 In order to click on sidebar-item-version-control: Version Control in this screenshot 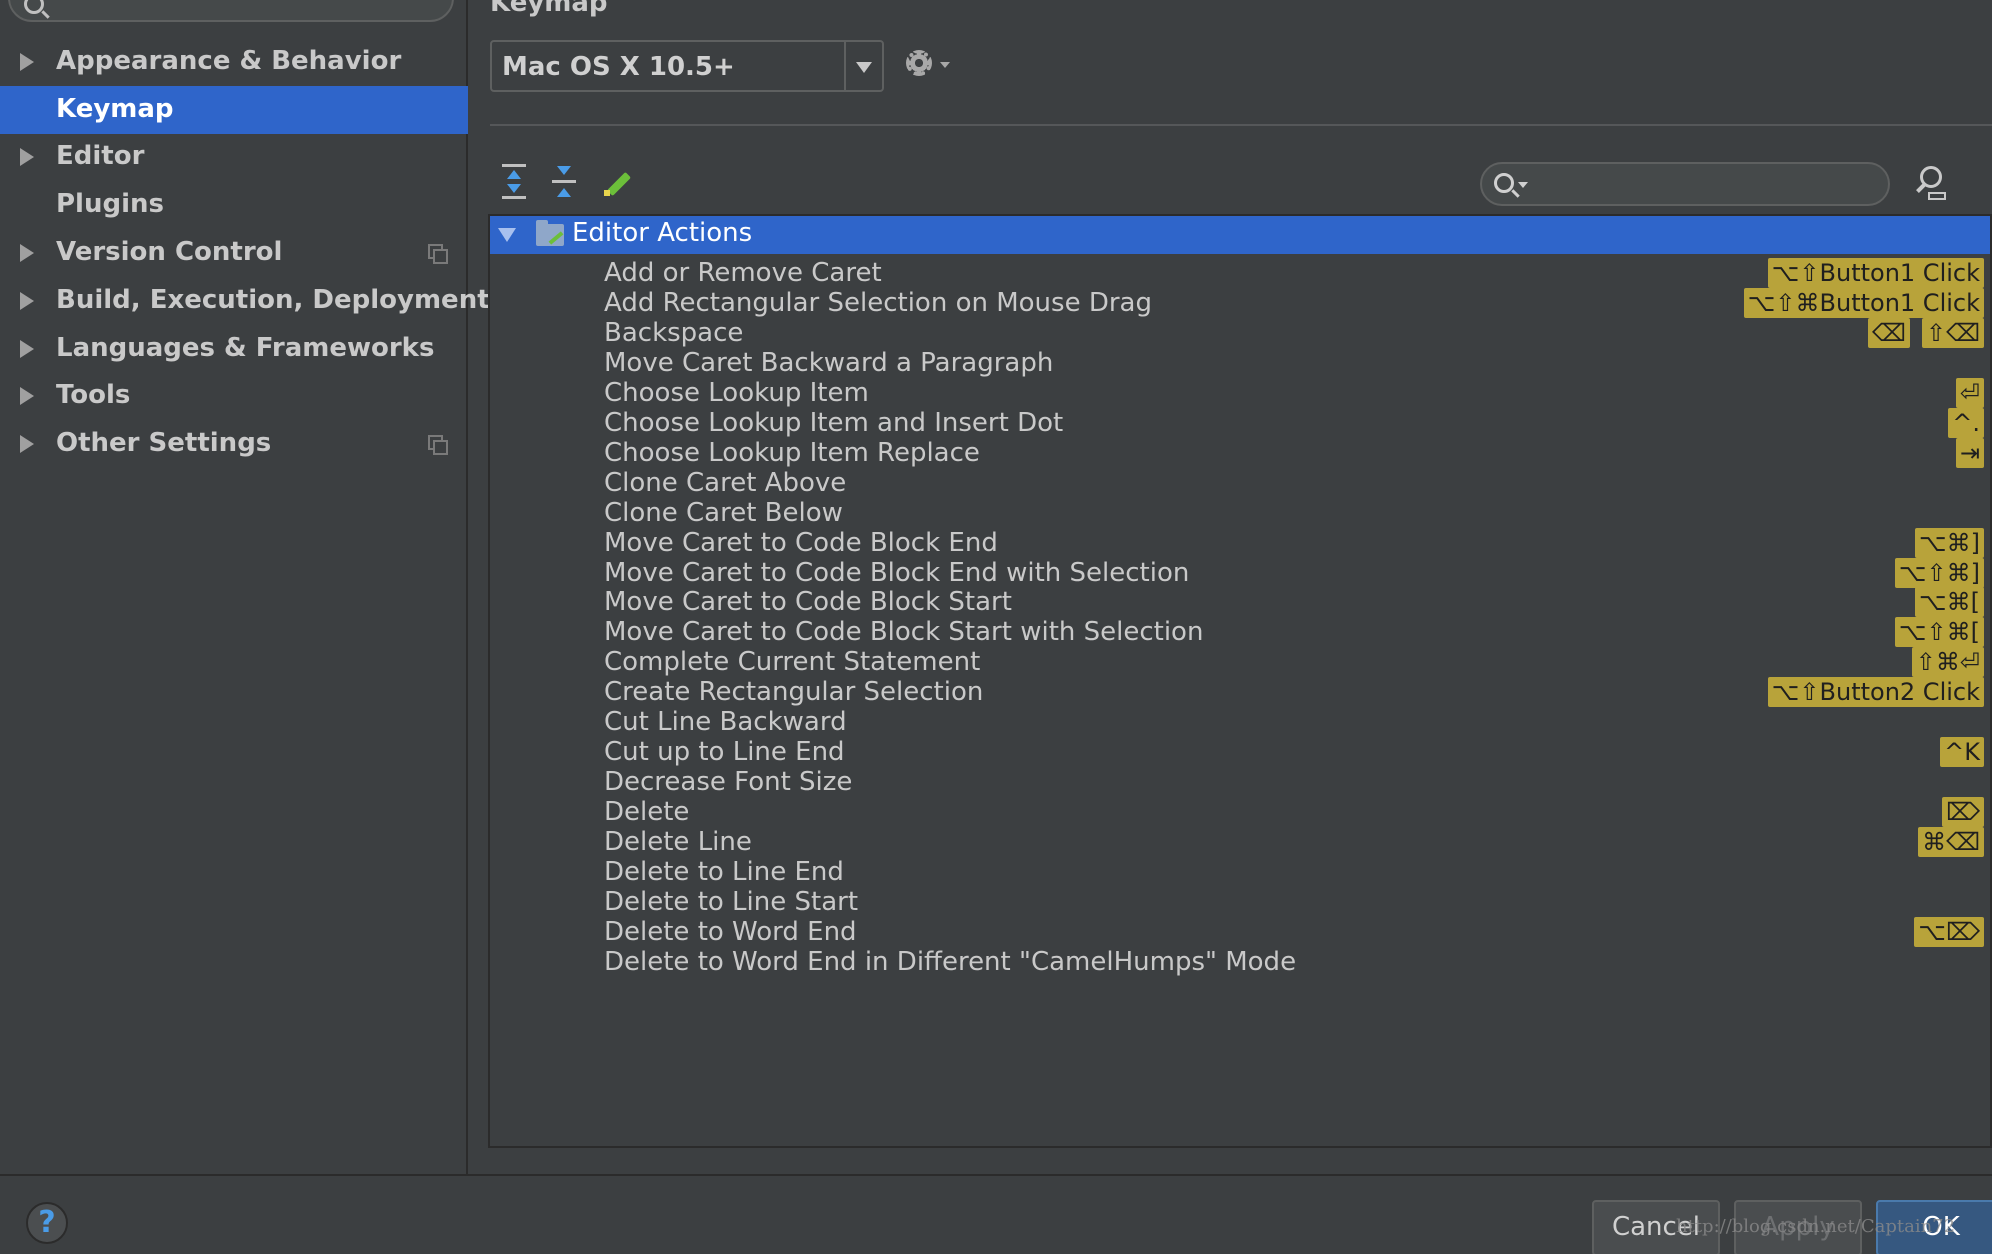, I will do `click(234, 253)`.